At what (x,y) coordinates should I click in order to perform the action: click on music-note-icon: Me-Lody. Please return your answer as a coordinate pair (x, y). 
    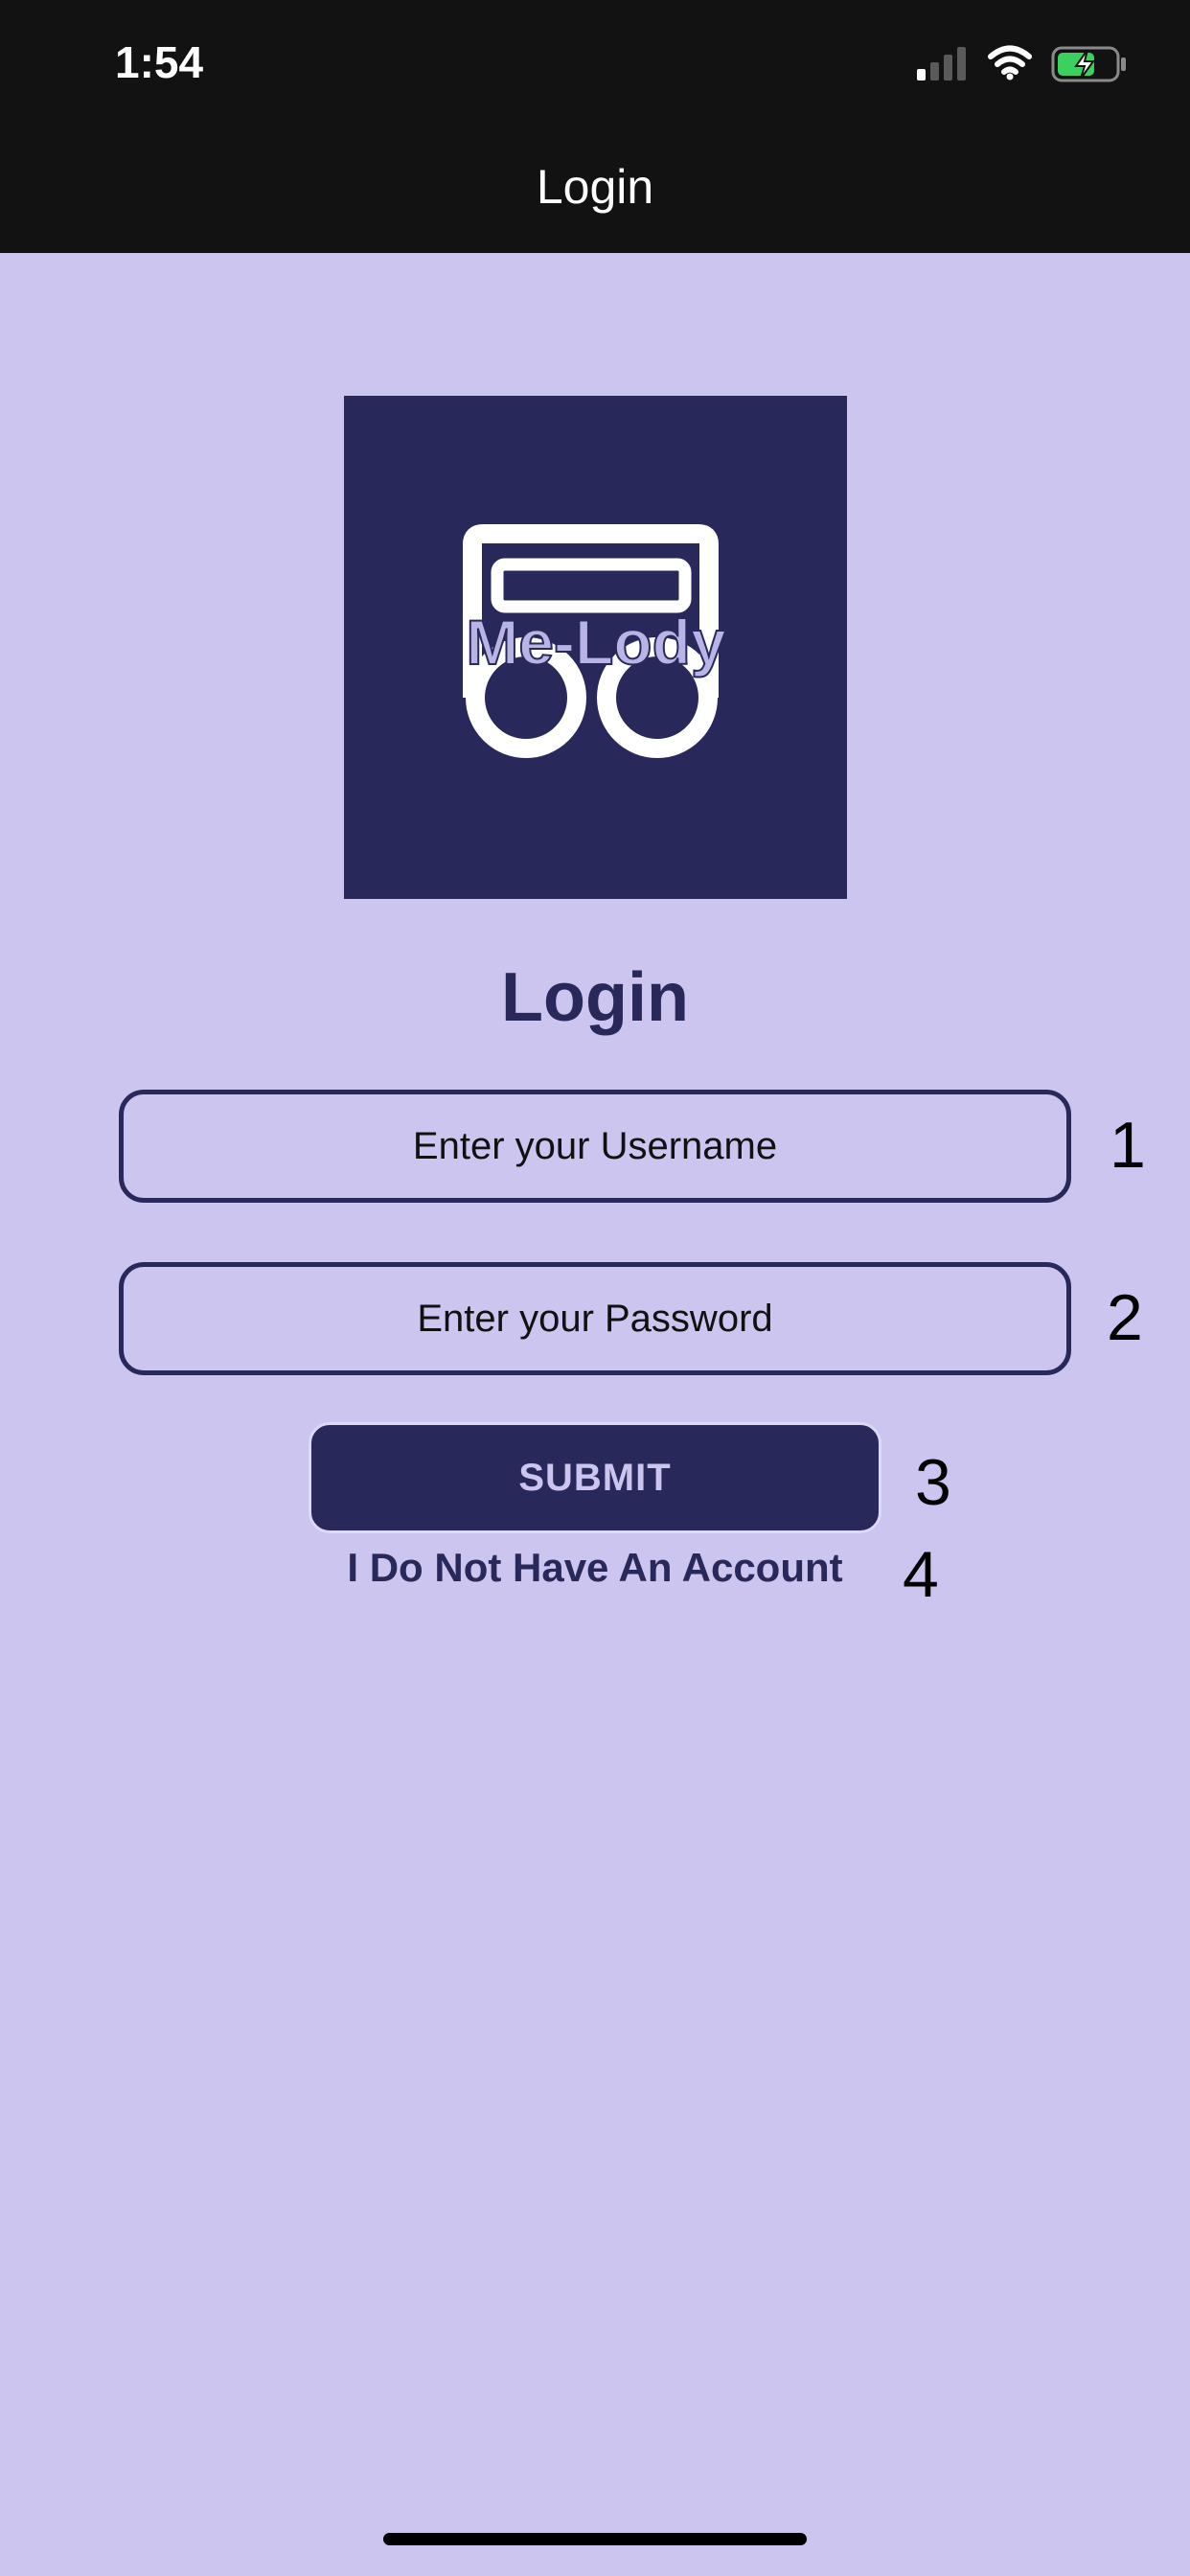
    Looking at the image, I should click on (595, 641).